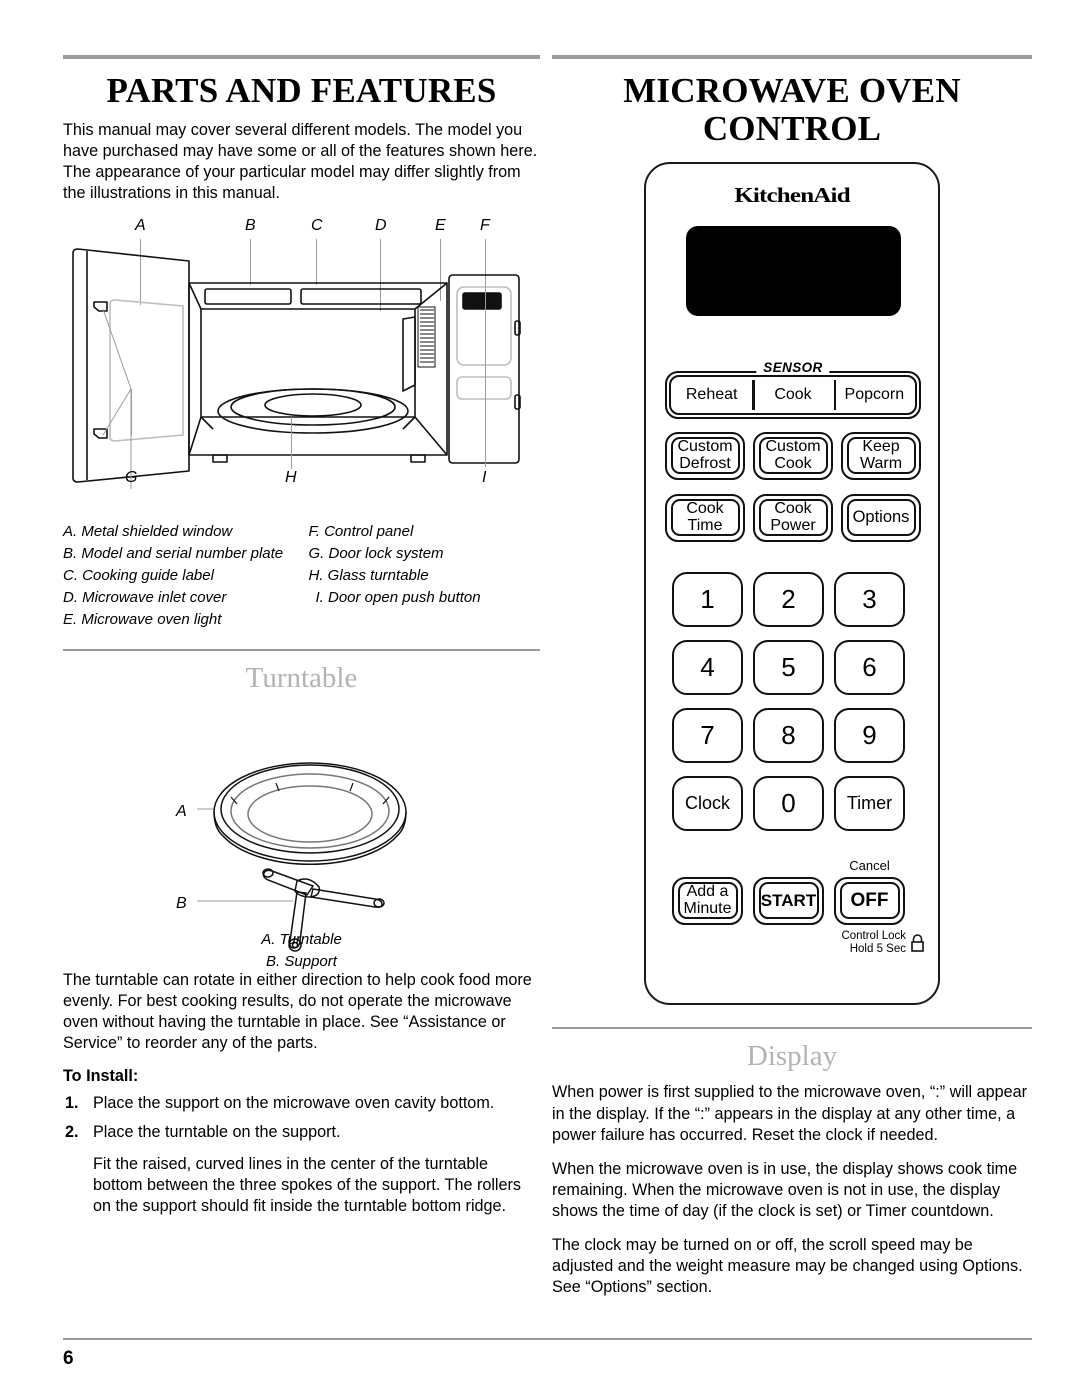 The height and width of the screenshot is (1397, 1080). I want to click on keypad-7-label: 7, so click(707, 734).